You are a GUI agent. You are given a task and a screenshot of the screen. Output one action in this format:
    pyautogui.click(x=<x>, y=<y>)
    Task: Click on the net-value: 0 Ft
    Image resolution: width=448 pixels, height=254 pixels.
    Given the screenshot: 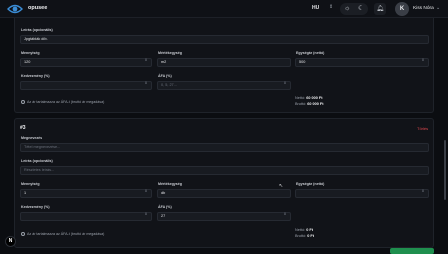 What is the action you would take?
    pyautogui.click(x=309, y=230)
    